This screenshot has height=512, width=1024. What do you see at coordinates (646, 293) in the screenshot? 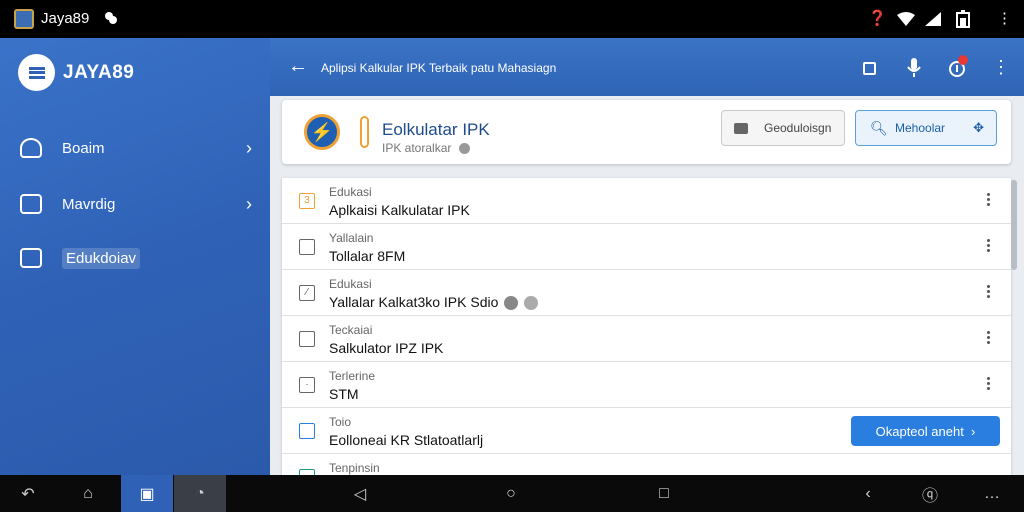
I see `list-item: ⁄ Edukasi Yallalar Kalkat3ko IPK Sdio` at bounding box center [646, 293].